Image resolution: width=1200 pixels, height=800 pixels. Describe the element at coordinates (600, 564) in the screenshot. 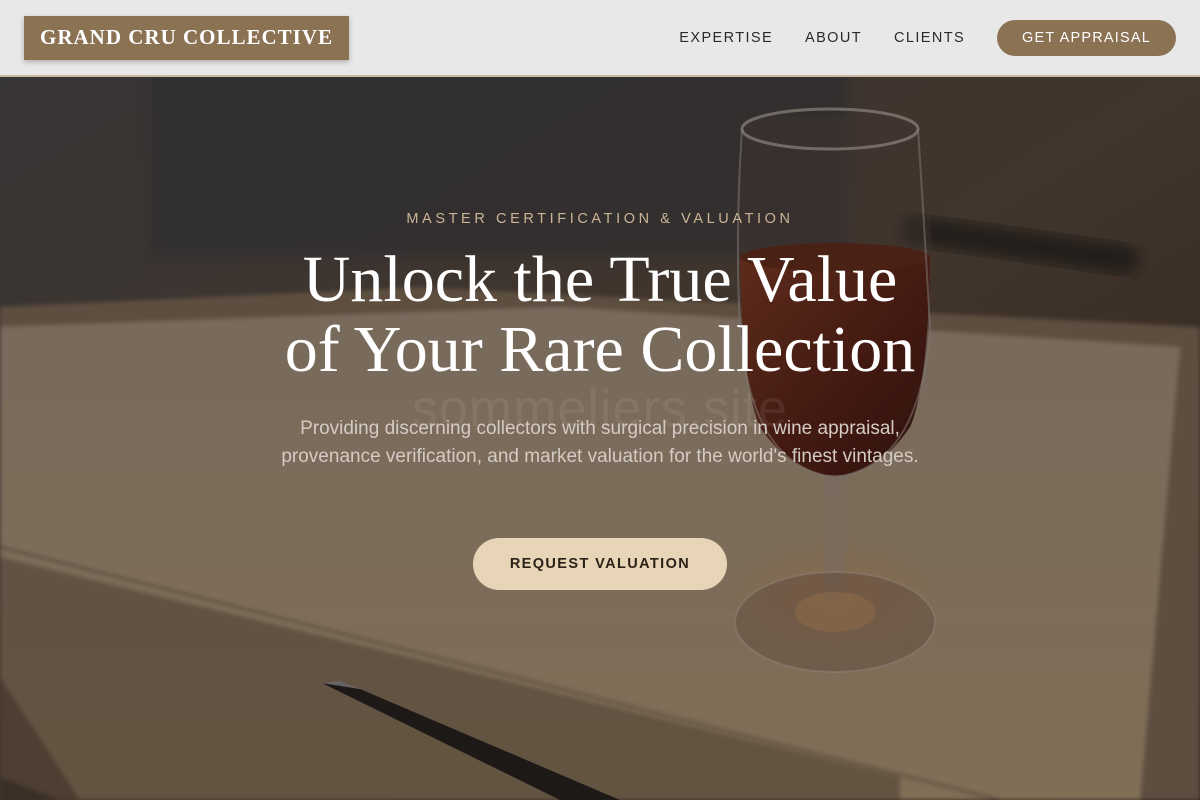

I see `request-valuation-button: REQUEST VALUATION` at that location.